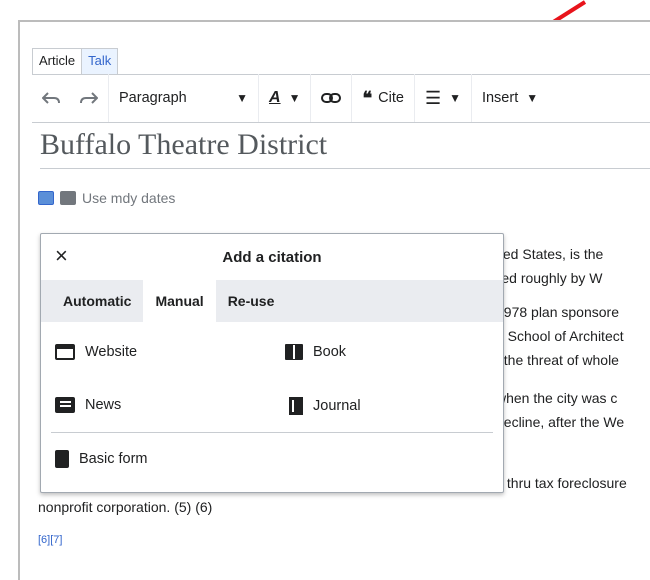  Describe the element at coordinates (337, 406) in the screenshot. I see `journal-label: Journal` at that location.